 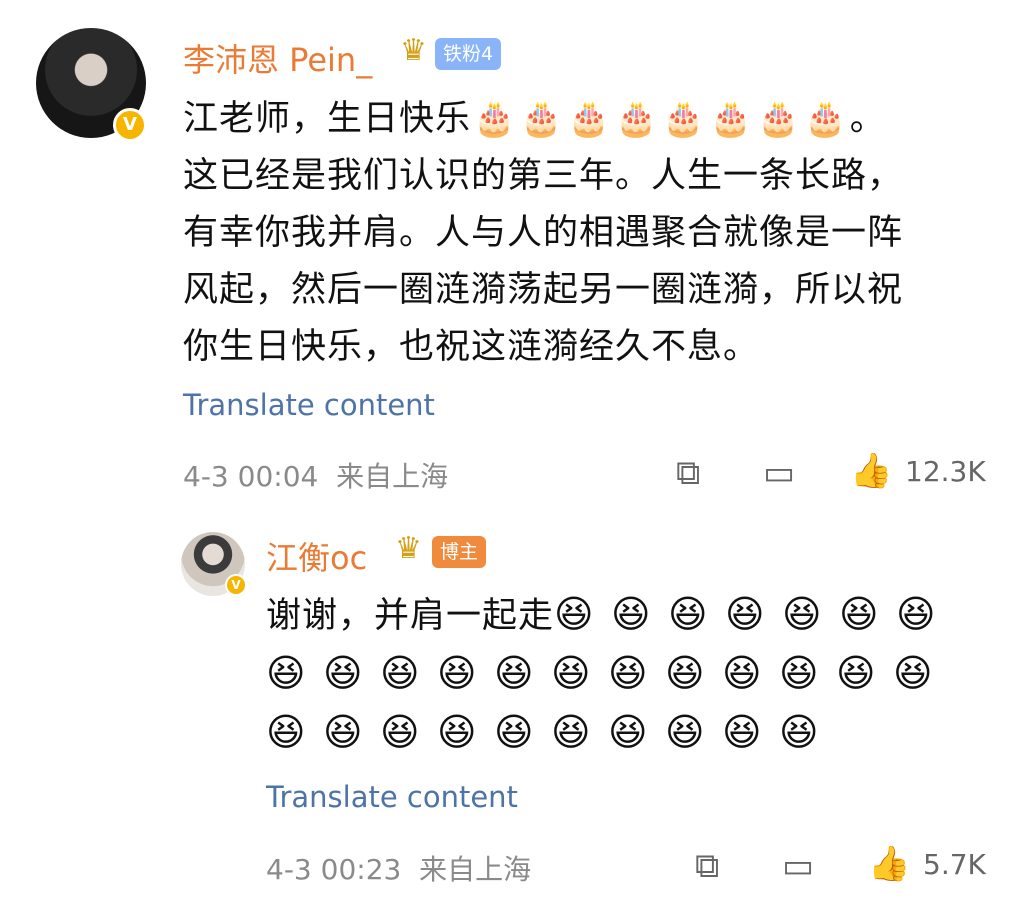 What do you see at coordinates (459, 552) in the screenshot?
I see `host-badge: 博主` at bounding box center [459, 552].